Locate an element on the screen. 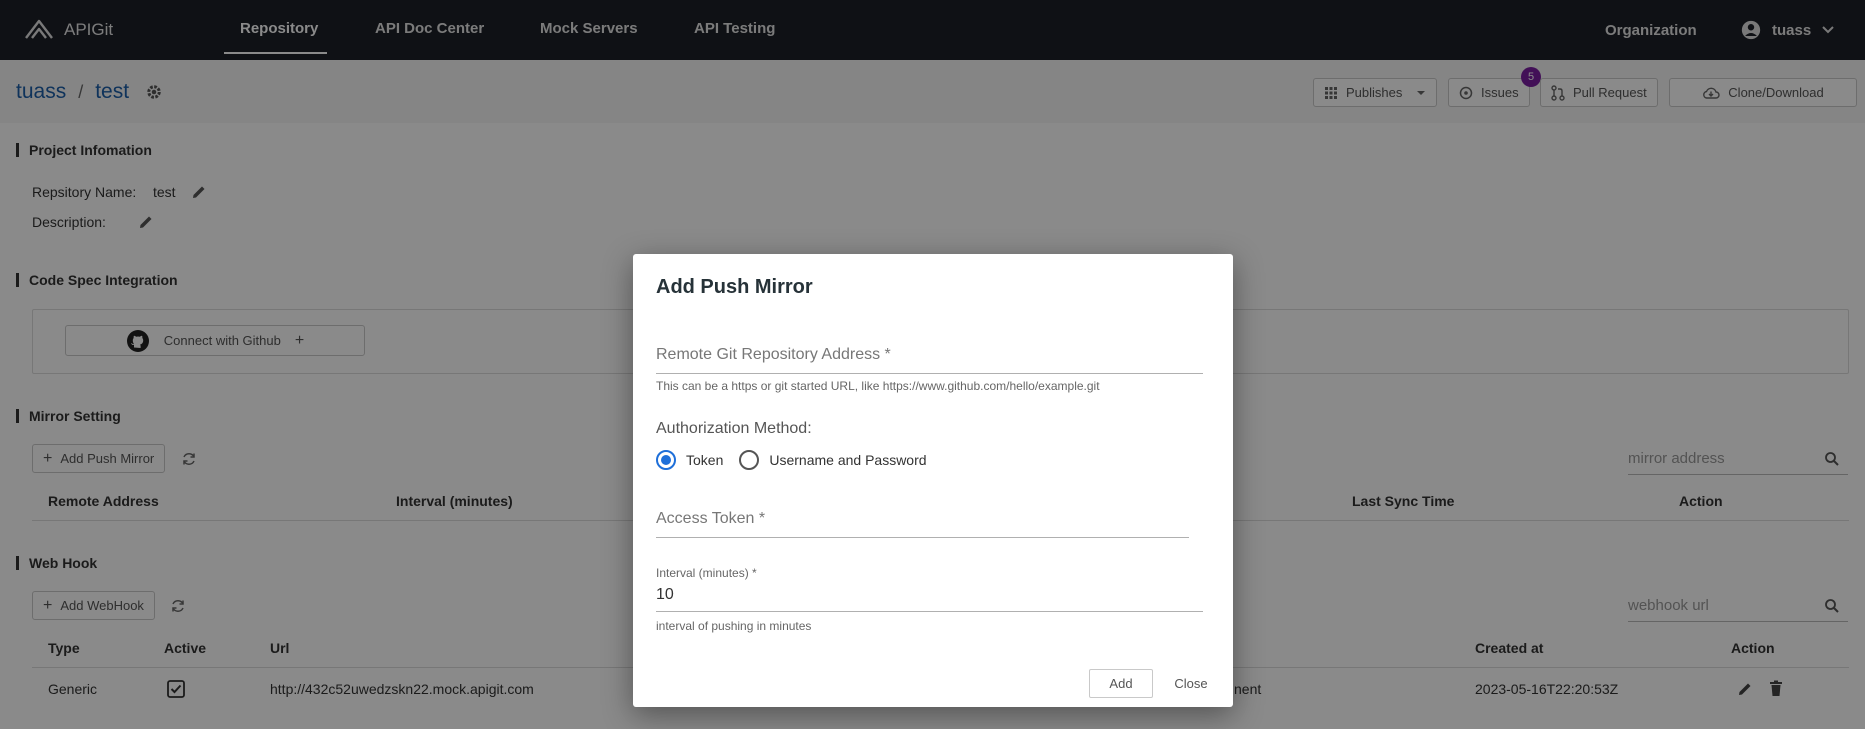 The width and height of the screenshot is (1865, 729). radio-username-password-label: Username and Password is located at coordinates (847, 460).